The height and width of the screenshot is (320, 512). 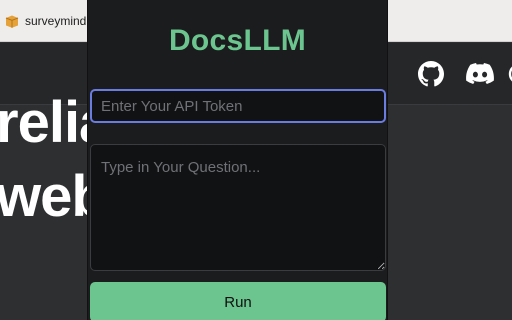 I want to click on browser-tab: surveymind, so click(x=43, y=21).